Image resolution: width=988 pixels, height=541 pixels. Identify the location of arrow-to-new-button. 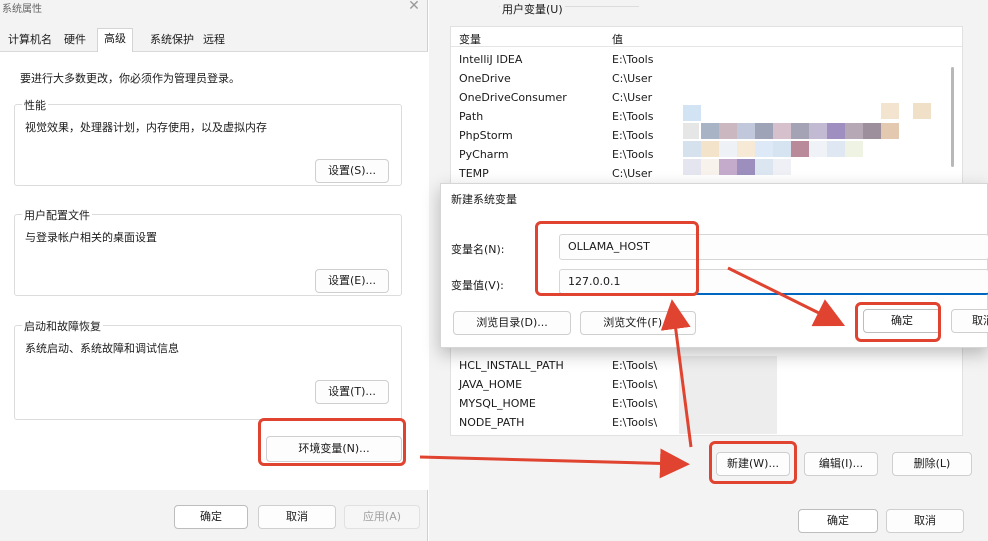
(554, 463).